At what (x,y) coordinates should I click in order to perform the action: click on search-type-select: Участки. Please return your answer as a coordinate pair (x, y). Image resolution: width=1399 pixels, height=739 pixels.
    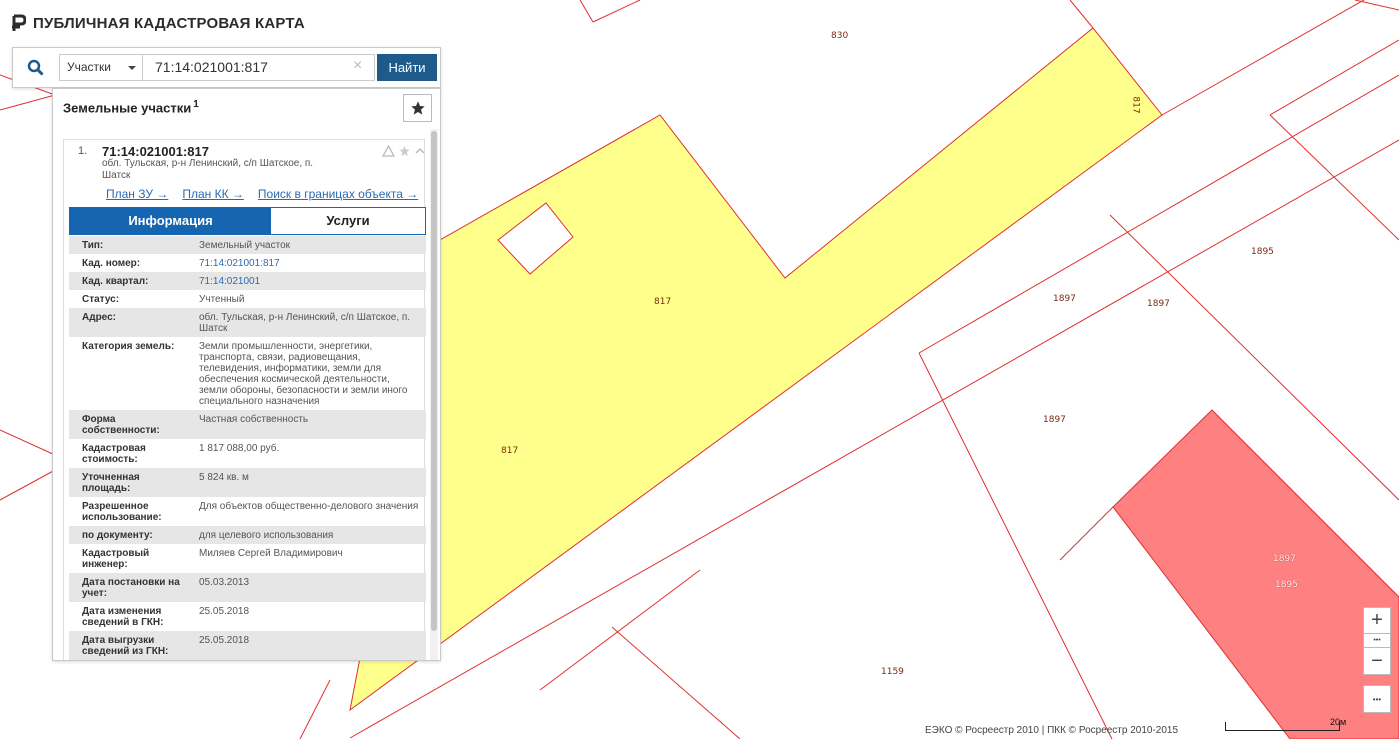
    Looking at the image, I should click on (101, 67).